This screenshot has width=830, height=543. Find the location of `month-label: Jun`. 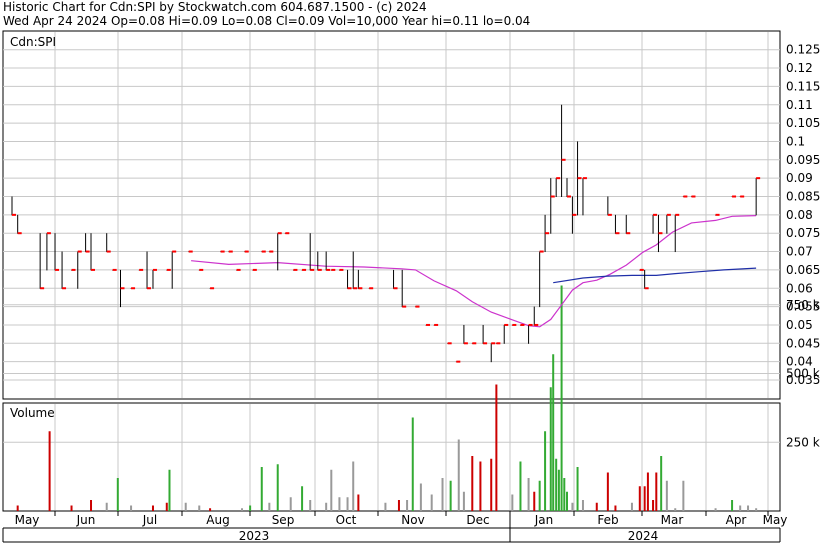

month-label: Jun is located at coordinates (86, 520).